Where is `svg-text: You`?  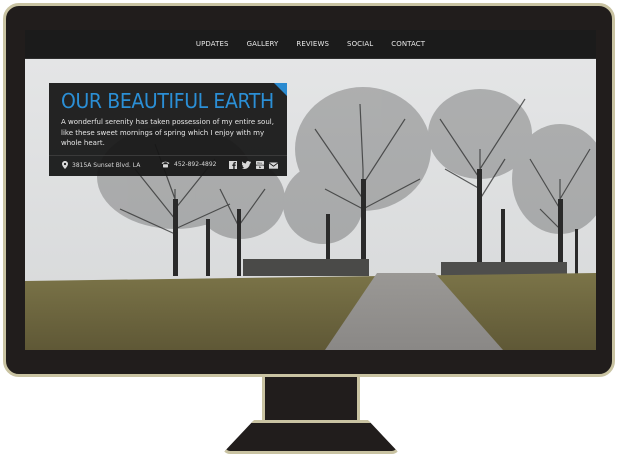
svg-text: You is located at coordinates (259, 163).